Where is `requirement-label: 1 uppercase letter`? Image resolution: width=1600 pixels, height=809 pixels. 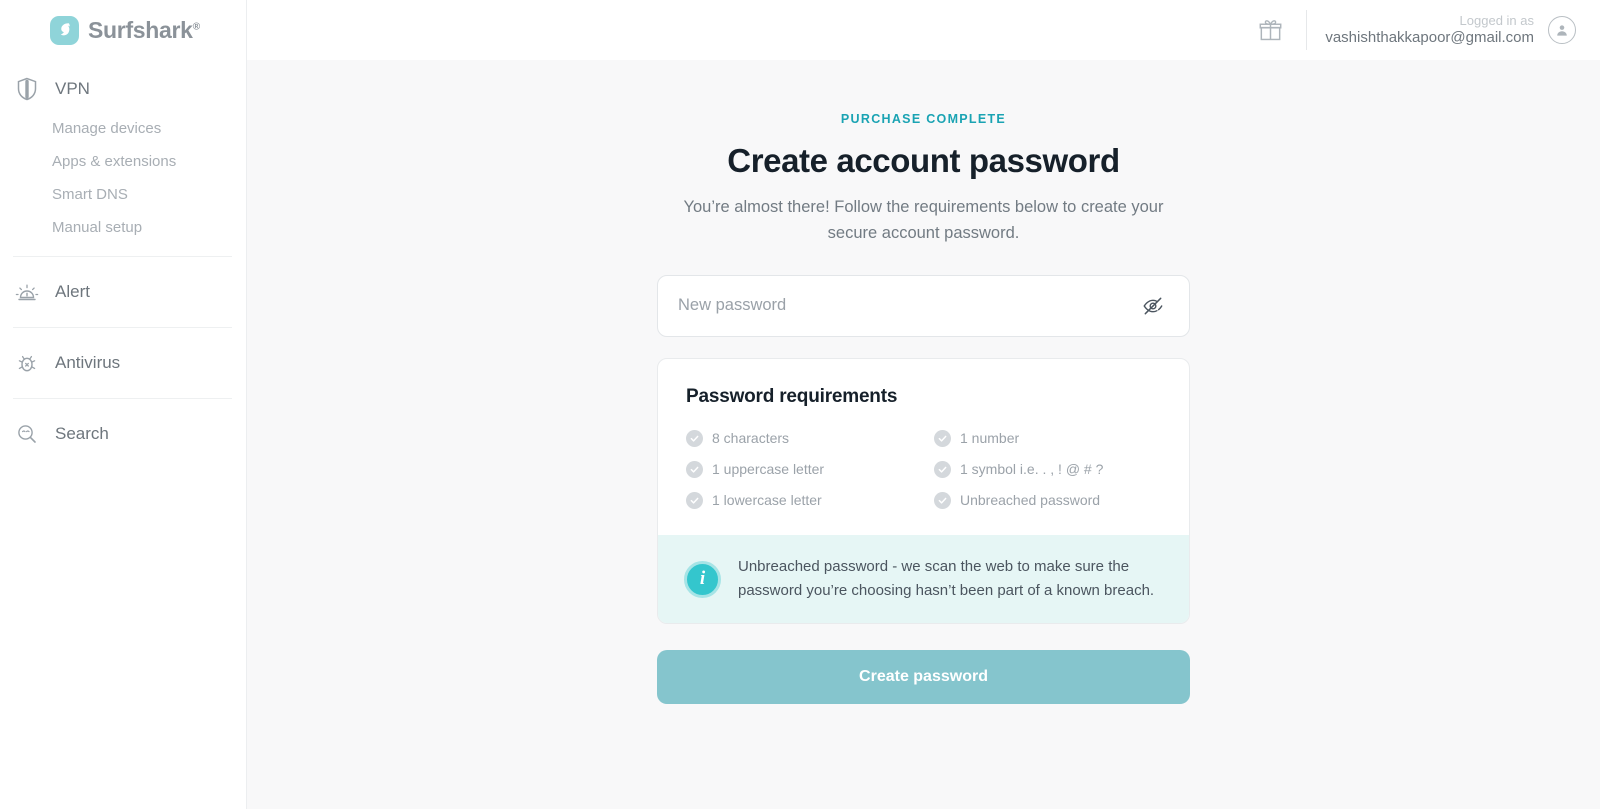
requirement-label: 1 uppercase letter is located at coordinates (768, 469).